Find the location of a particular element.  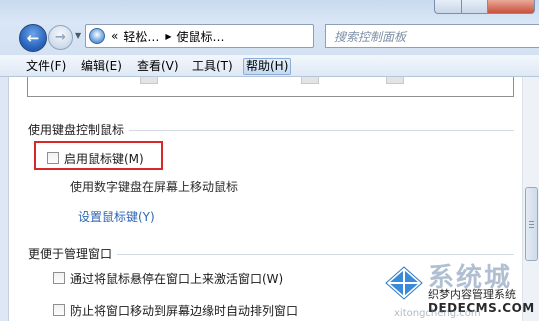

menu-help: 帮助(H) is located at coordinates (267, 66).